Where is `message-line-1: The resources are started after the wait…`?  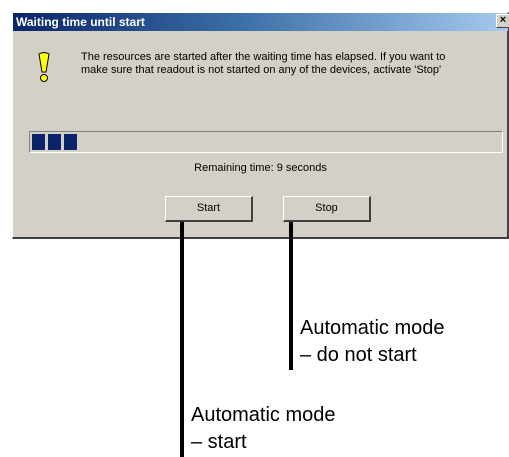 message-line-1: The resources are started after the wait… is located at coordinates (263, 57).